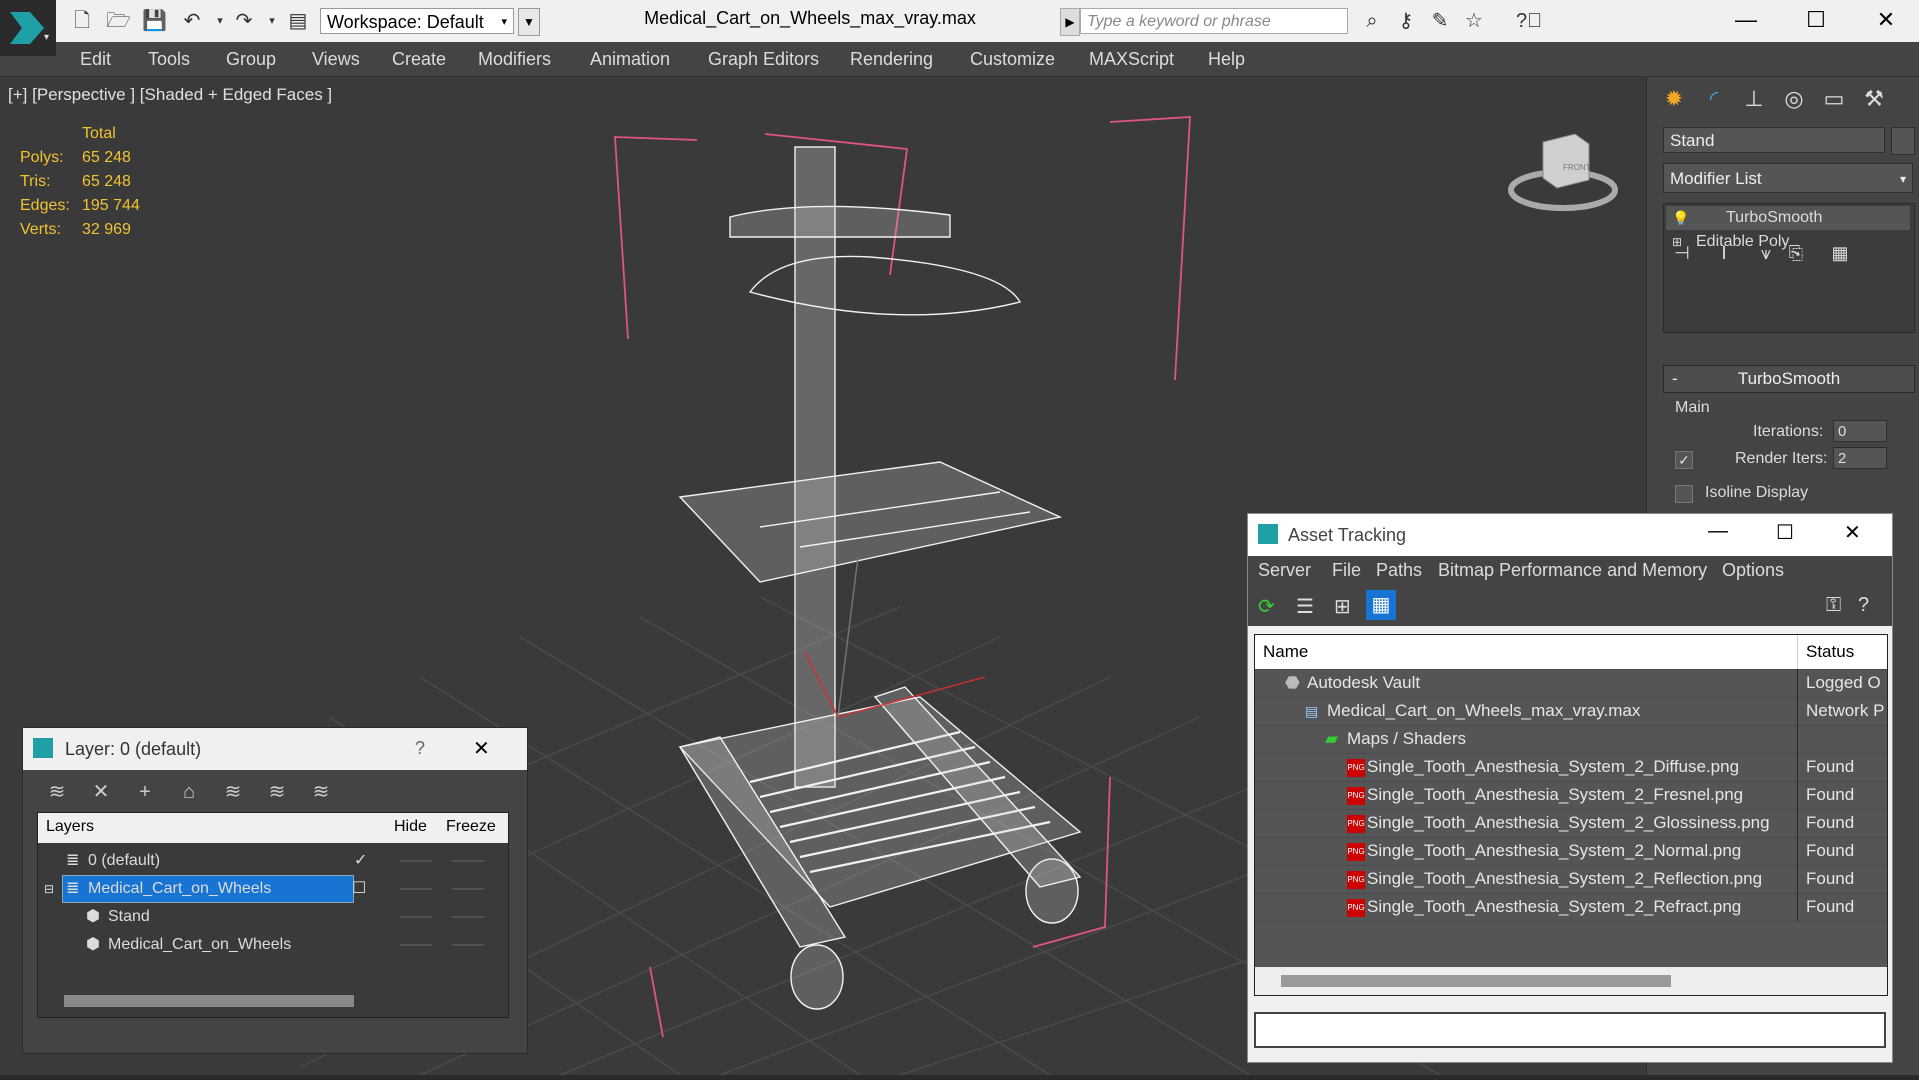 This screenshot has width=1919, height=1080. Describe the element at coordinates (251, 59) in the screenshot. I see `menu-group: Group` at that location.